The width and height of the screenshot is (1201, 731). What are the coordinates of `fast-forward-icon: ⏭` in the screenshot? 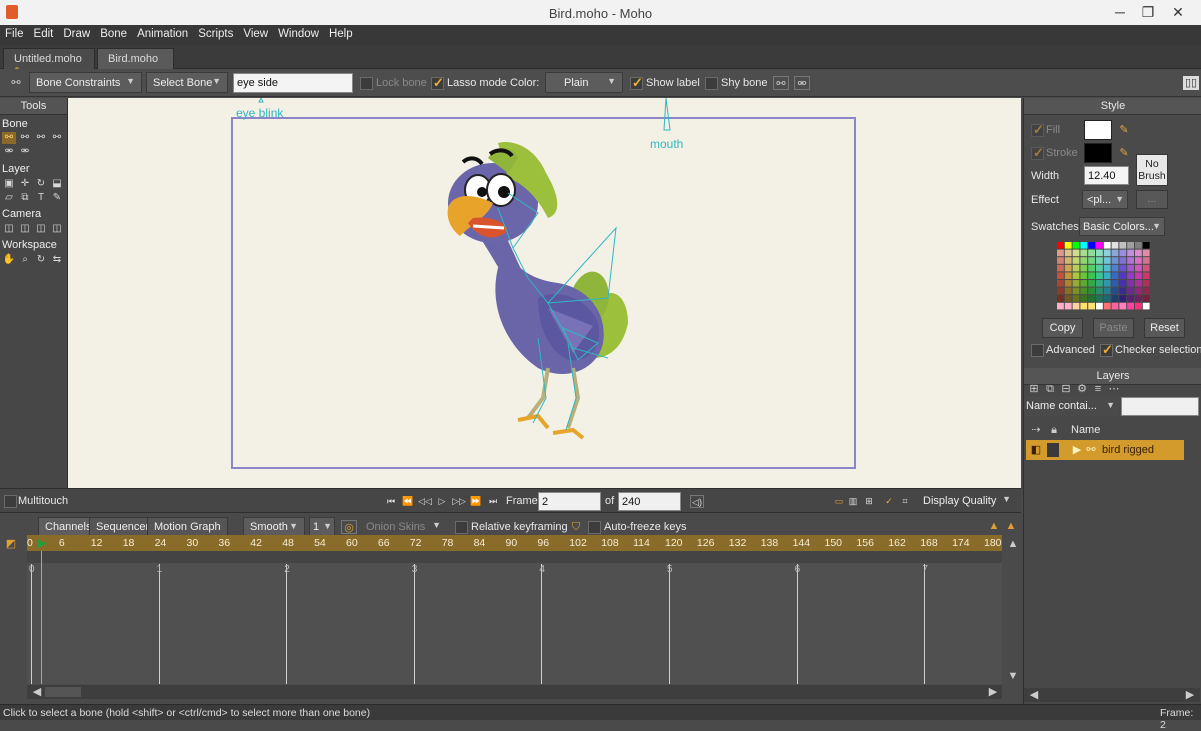 It's located at (493, 501).